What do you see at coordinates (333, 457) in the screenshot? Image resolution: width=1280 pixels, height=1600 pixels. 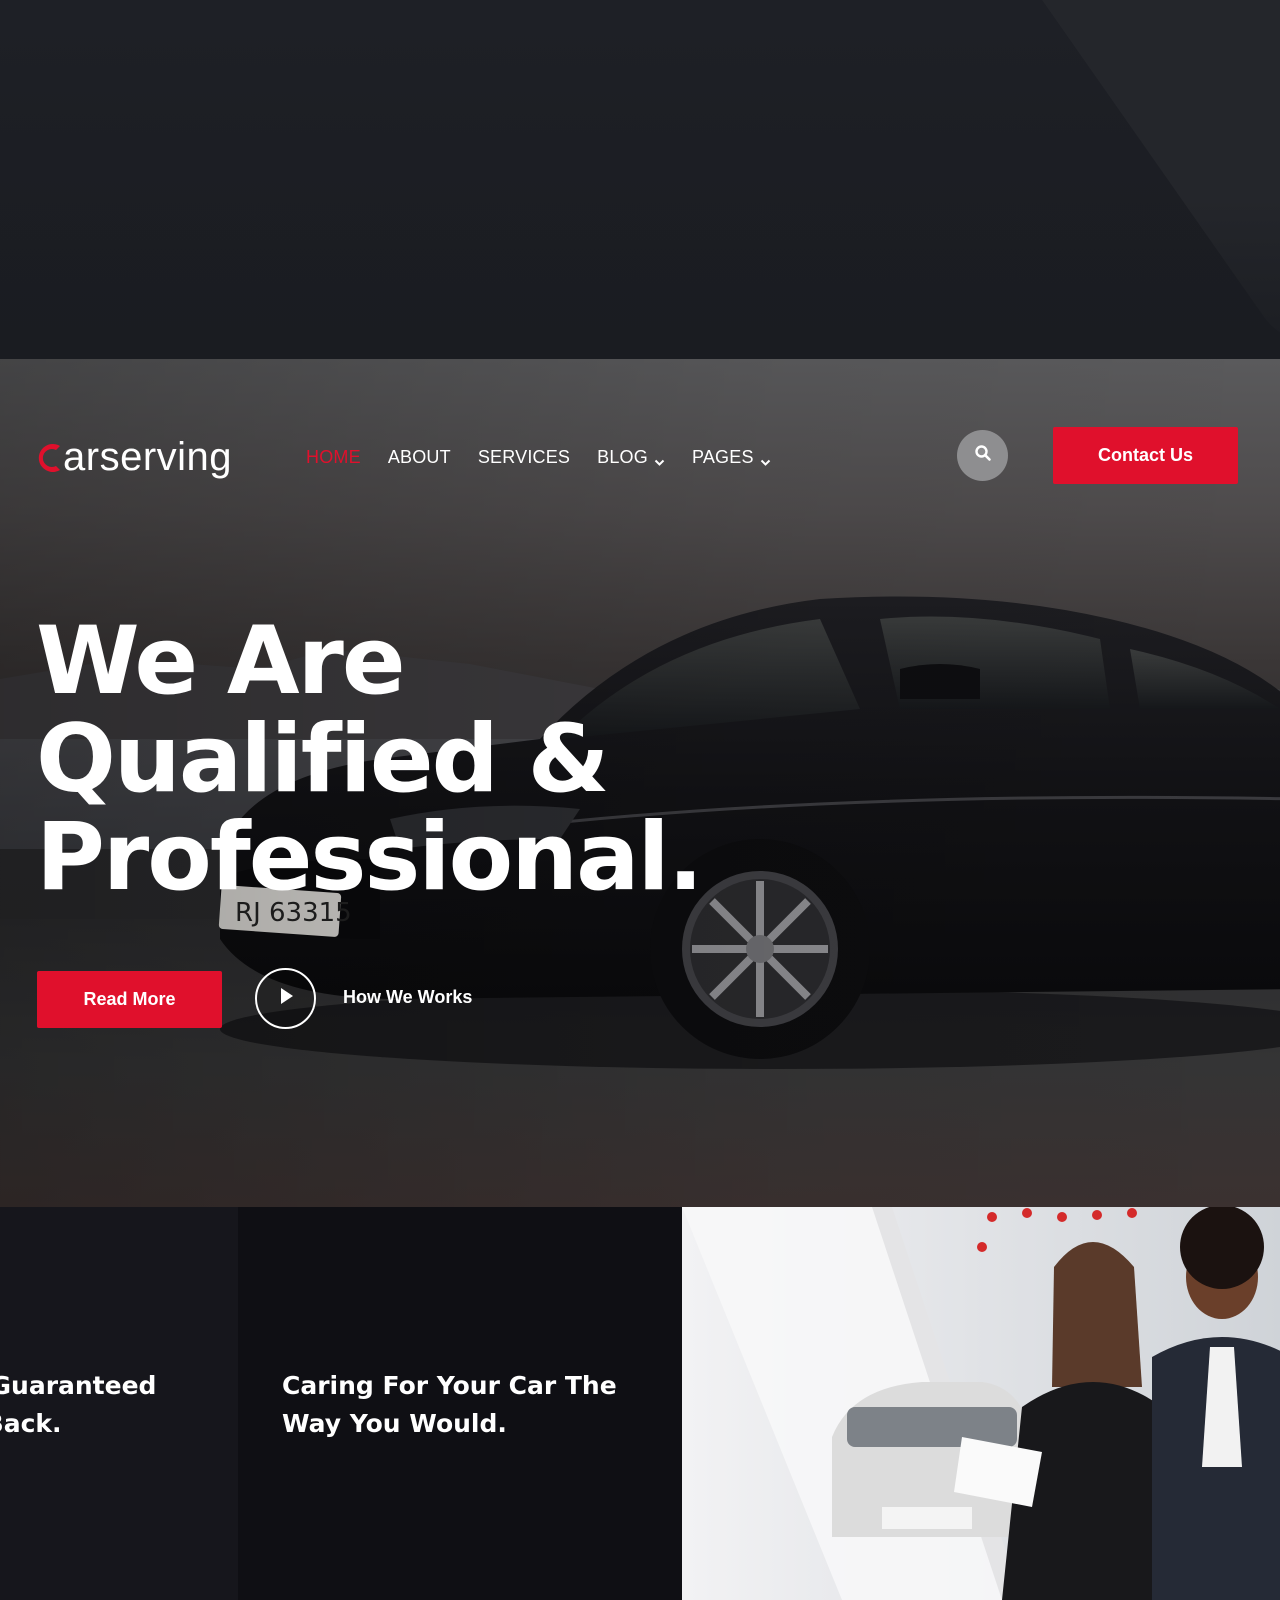 I see `nav-item-home: HOME` at bounding box center [333, 457].